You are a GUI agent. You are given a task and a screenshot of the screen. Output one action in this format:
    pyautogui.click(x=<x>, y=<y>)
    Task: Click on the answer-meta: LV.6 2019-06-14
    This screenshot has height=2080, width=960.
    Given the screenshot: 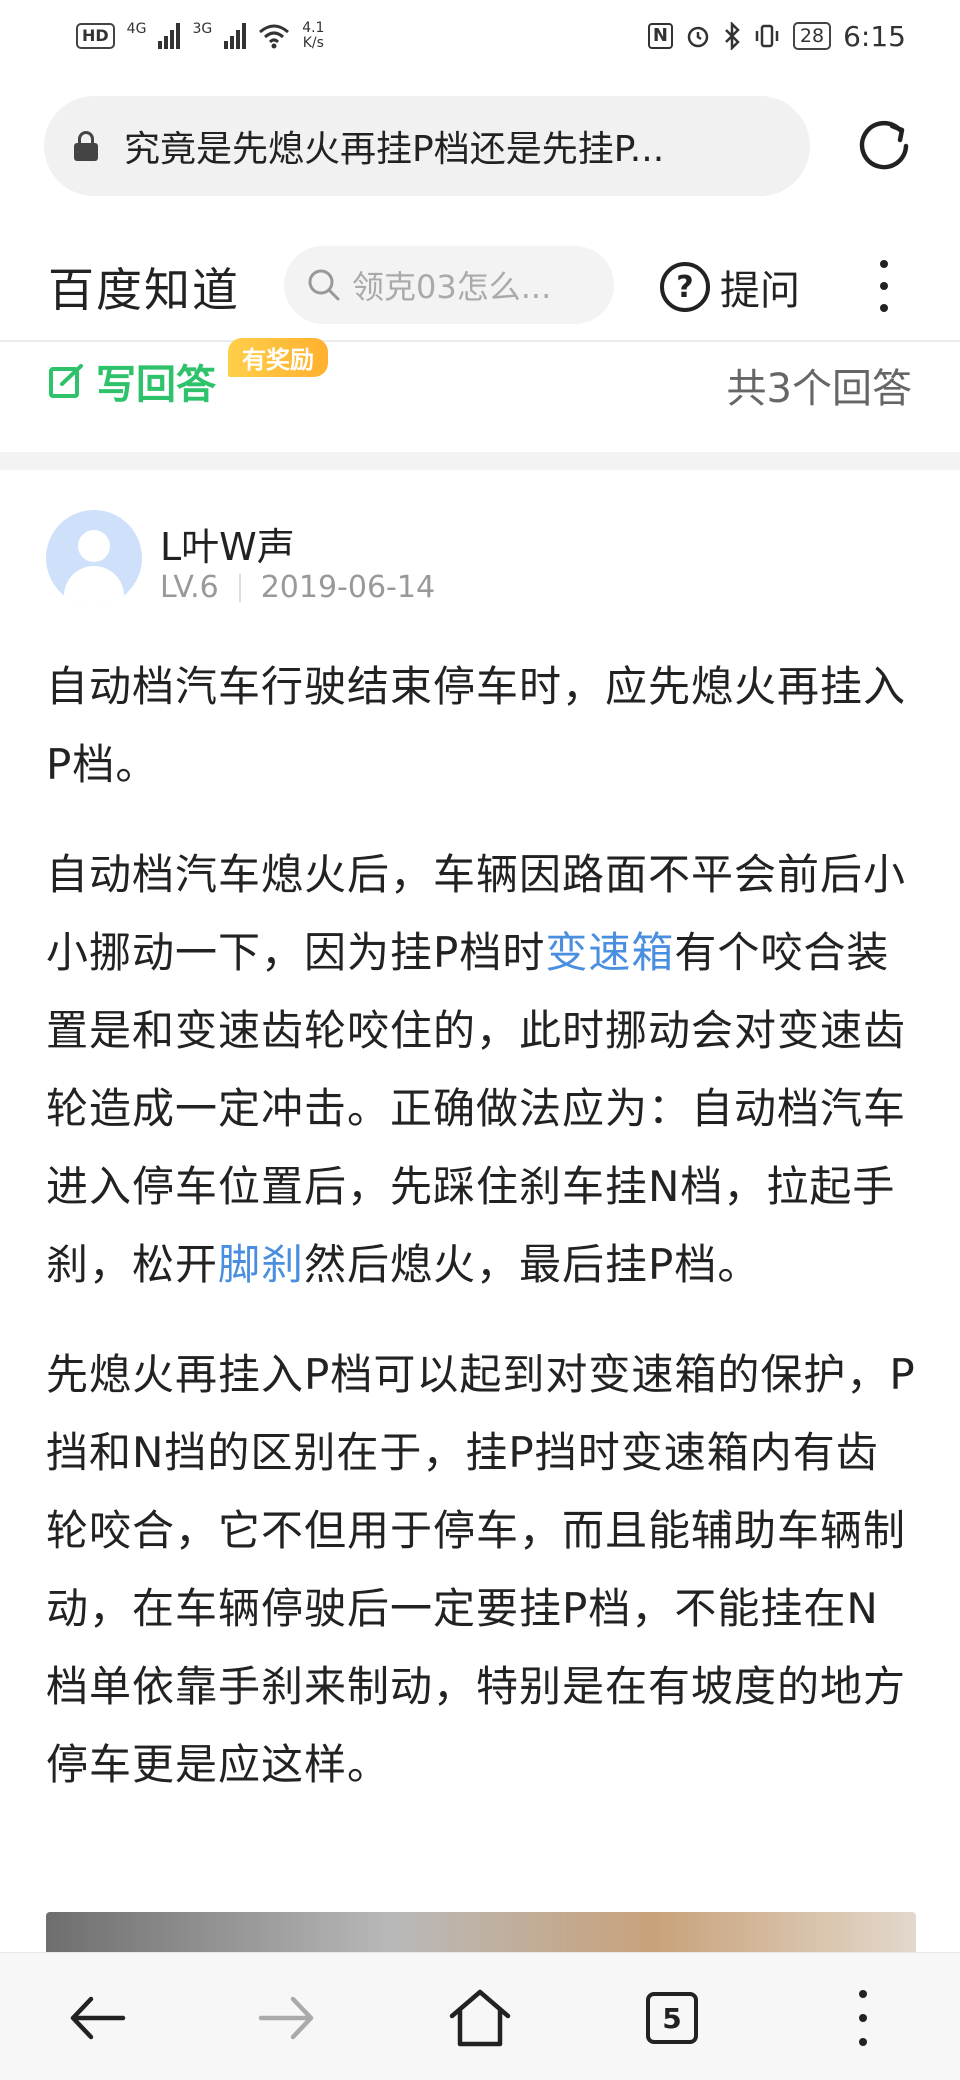 What is the action you would take?
    pyautogui.click(x=297, y=587)
    